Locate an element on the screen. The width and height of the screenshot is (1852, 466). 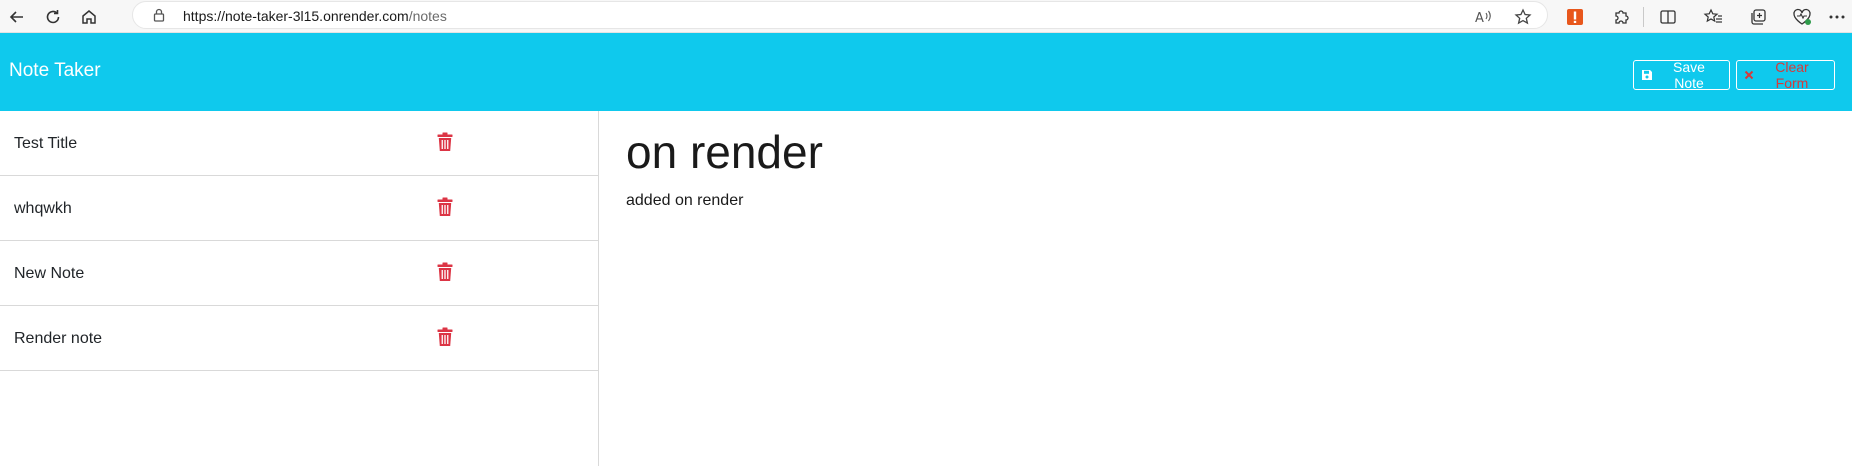
browser-essentials-icon is located at coordinates (1802, 17).